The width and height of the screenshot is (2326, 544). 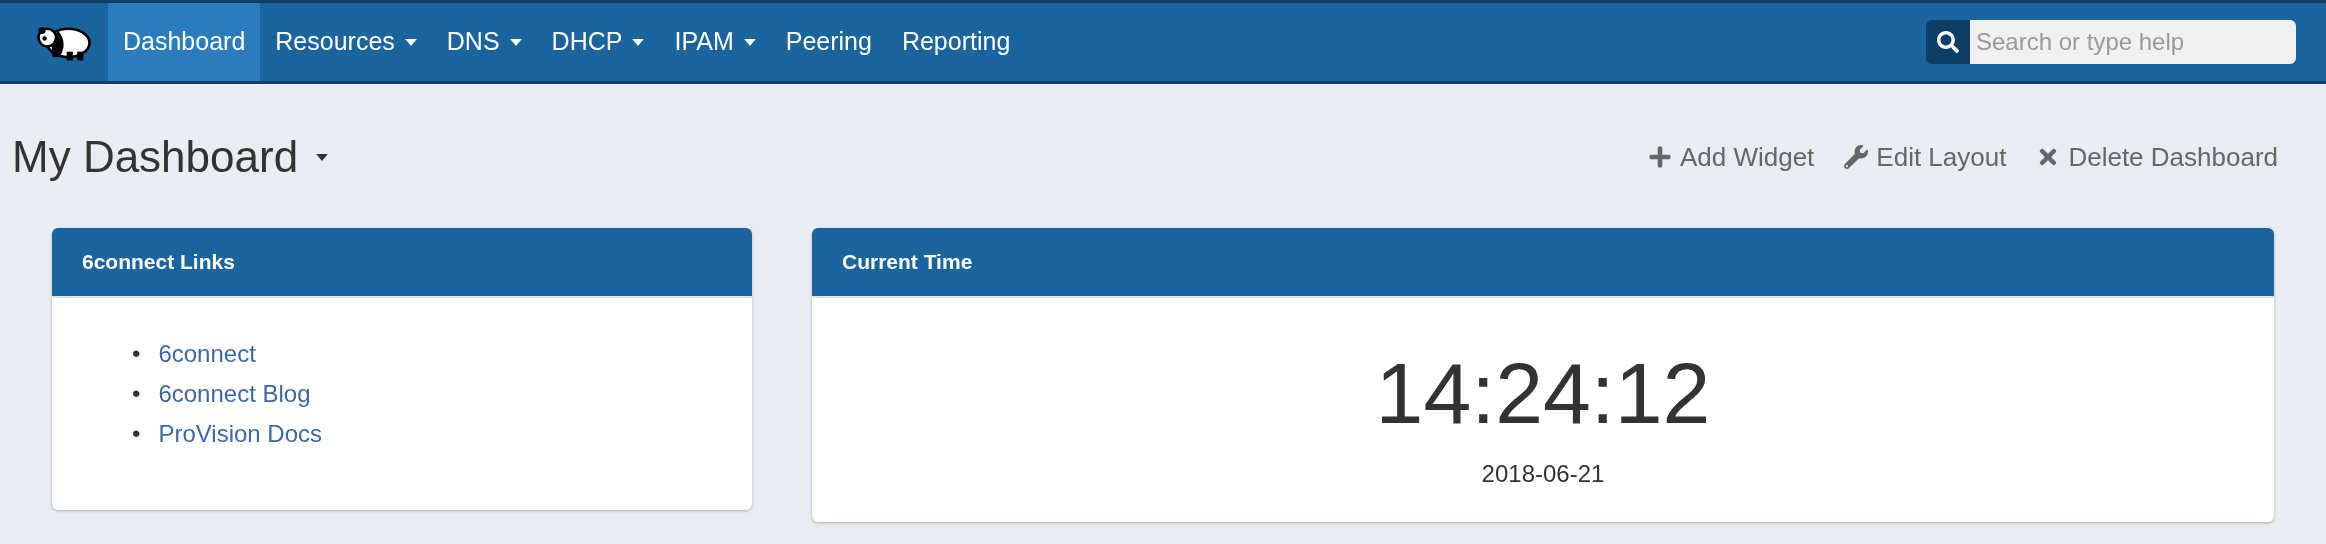 I want to click on search-icon, so click(x=1948, y=42).